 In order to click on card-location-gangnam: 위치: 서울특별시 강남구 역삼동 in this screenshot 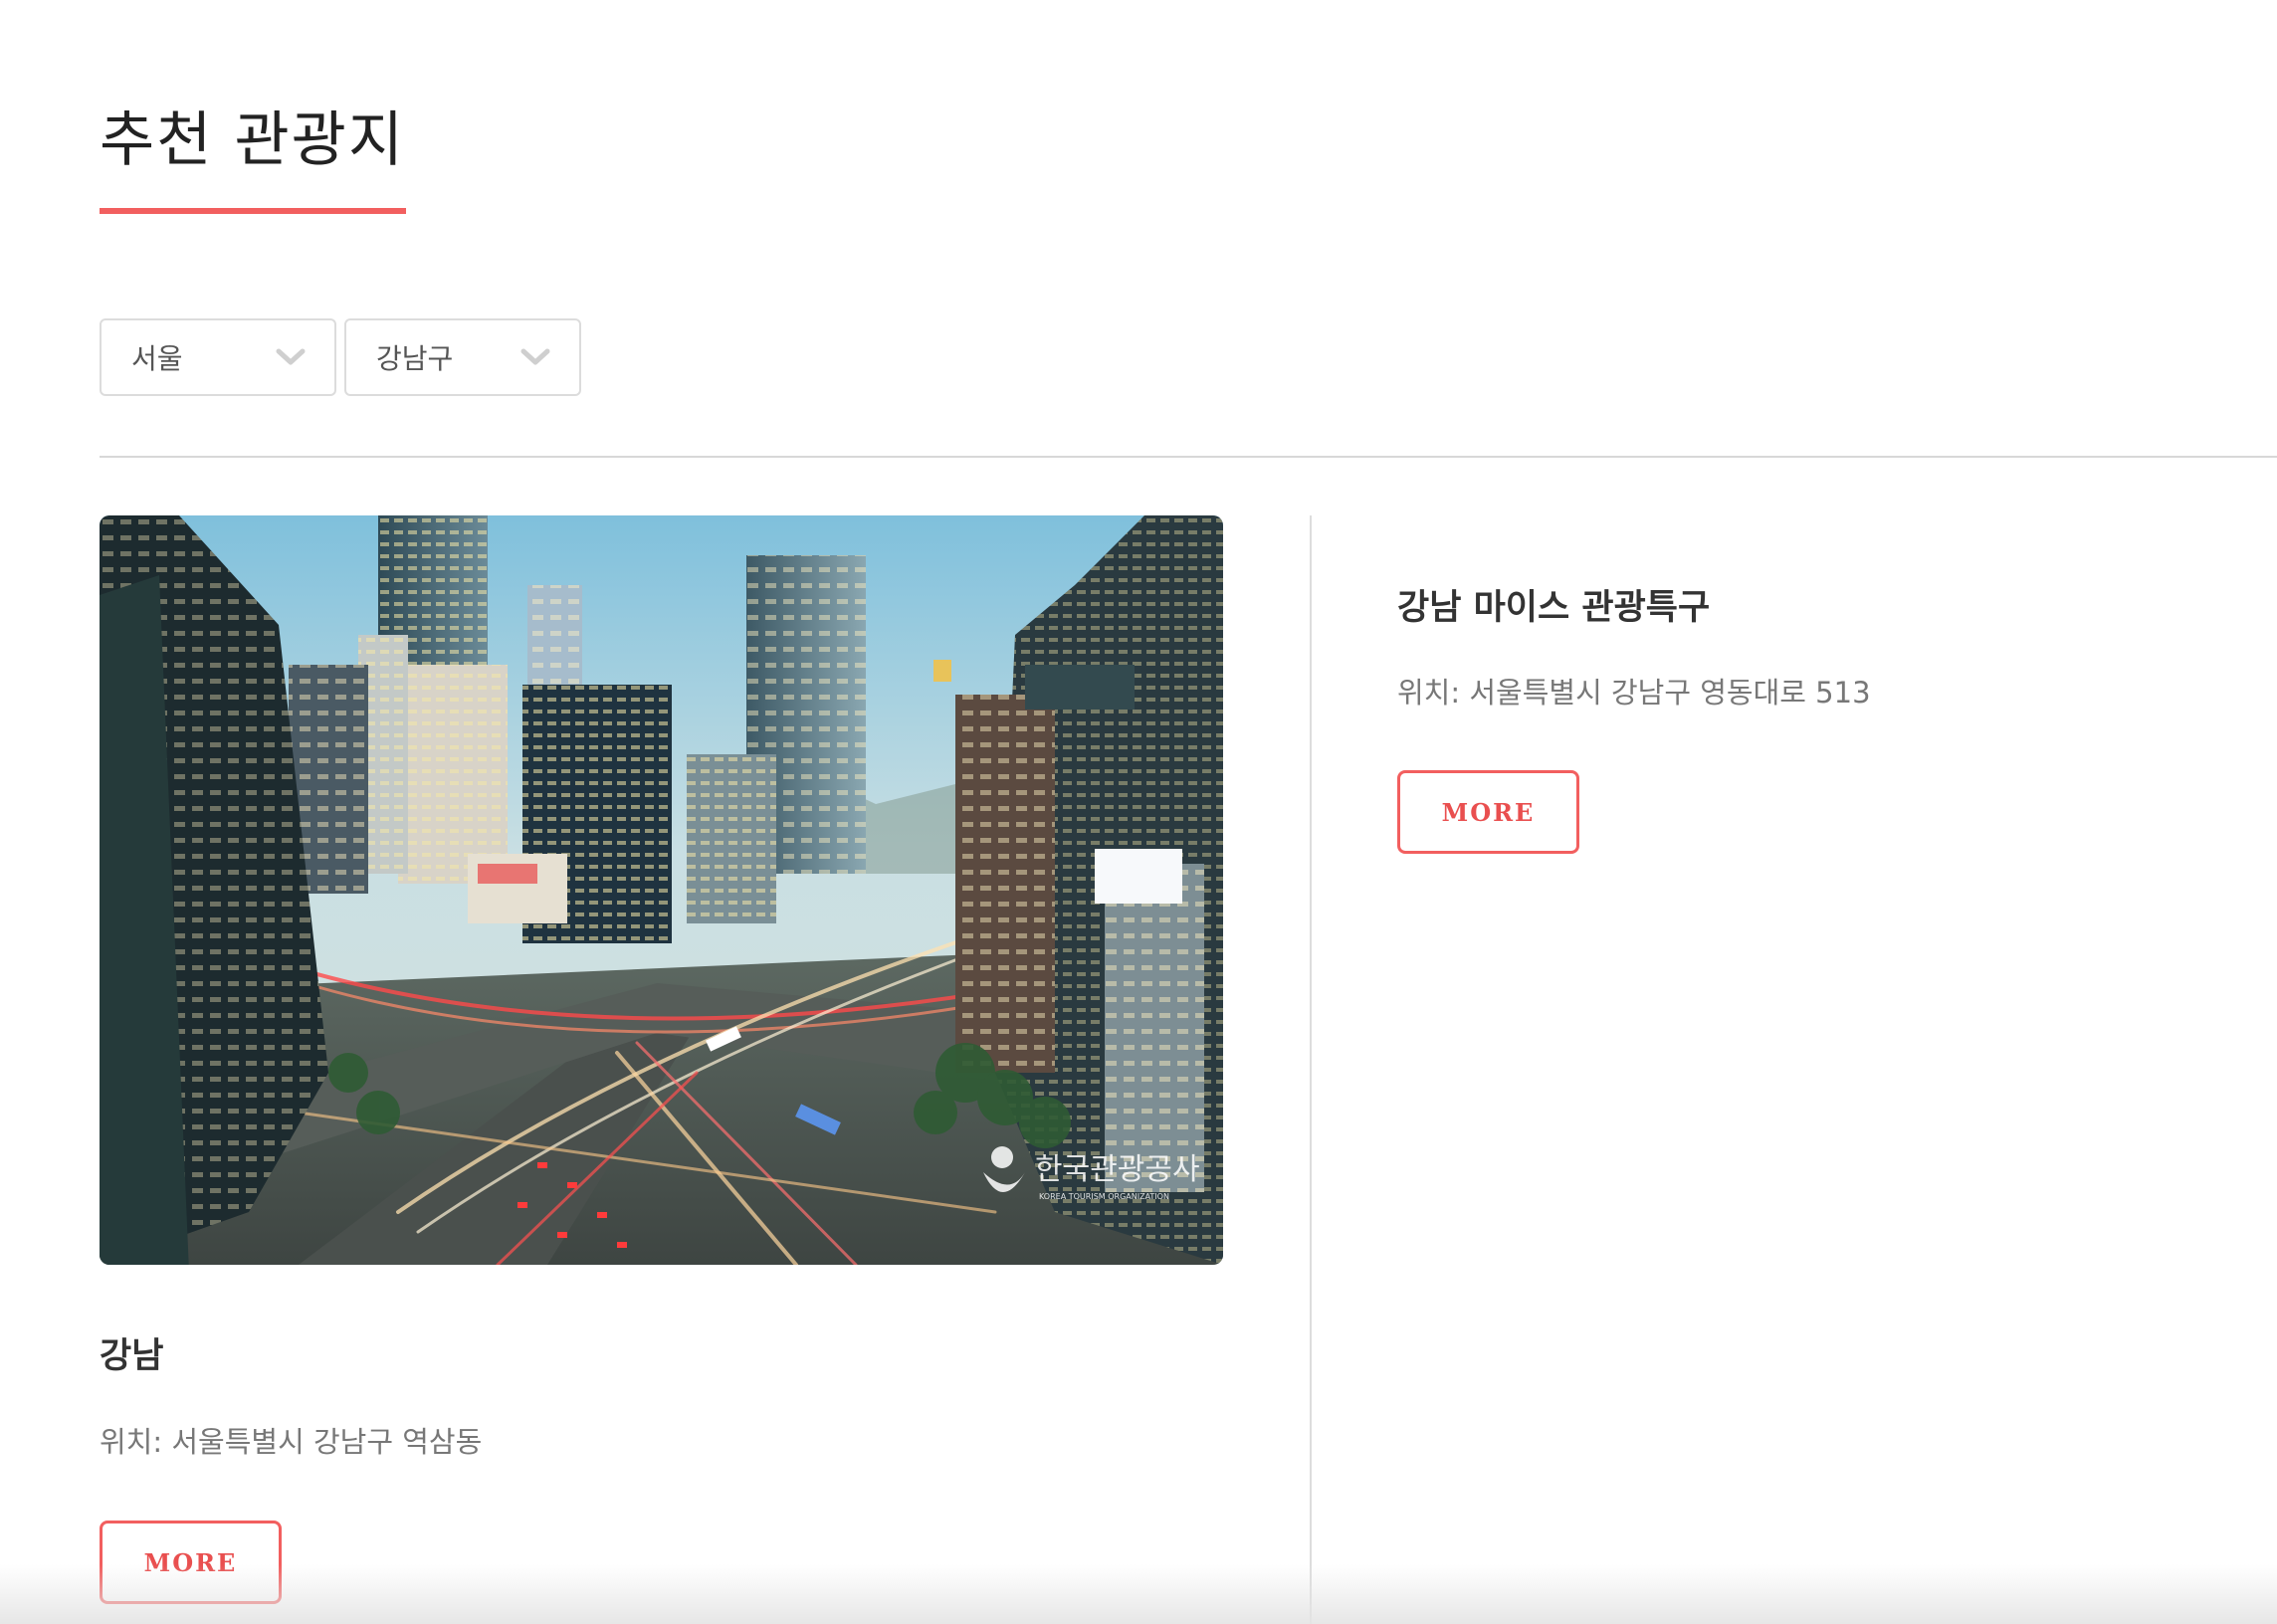, I will do `click(291, 1442)`.